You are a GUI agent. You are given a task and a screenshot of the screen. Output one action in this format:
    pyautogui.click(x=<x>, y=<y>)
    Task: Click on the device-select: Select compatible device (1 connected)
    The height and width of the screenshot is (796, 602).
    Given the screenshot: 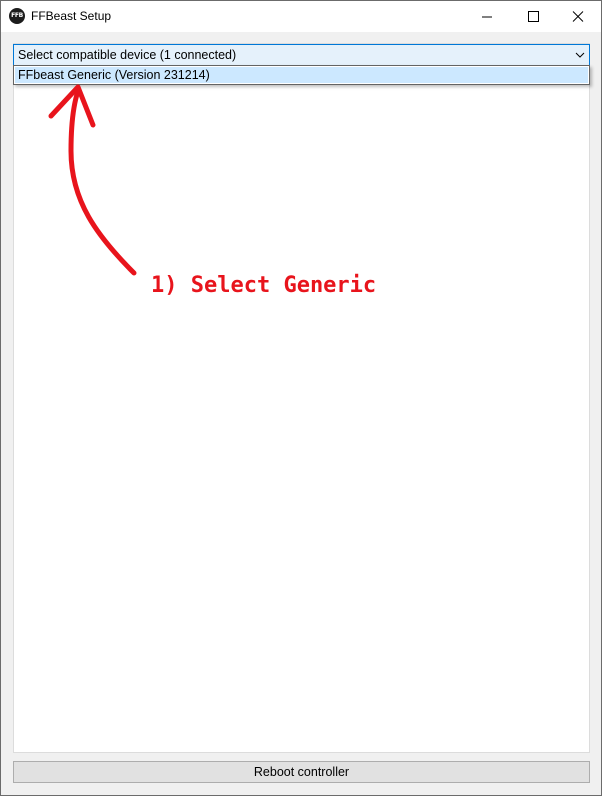 What is the action you would take?
    pyautogui.click(x=301, y=55)
    